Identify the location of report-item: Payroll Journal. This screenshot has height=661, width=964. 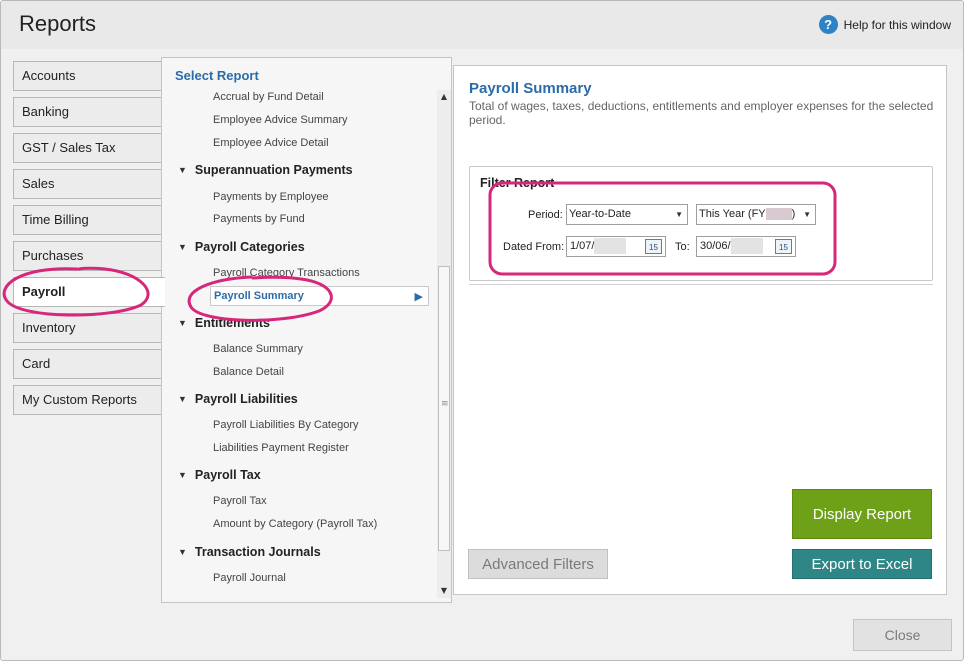
(249, 578).